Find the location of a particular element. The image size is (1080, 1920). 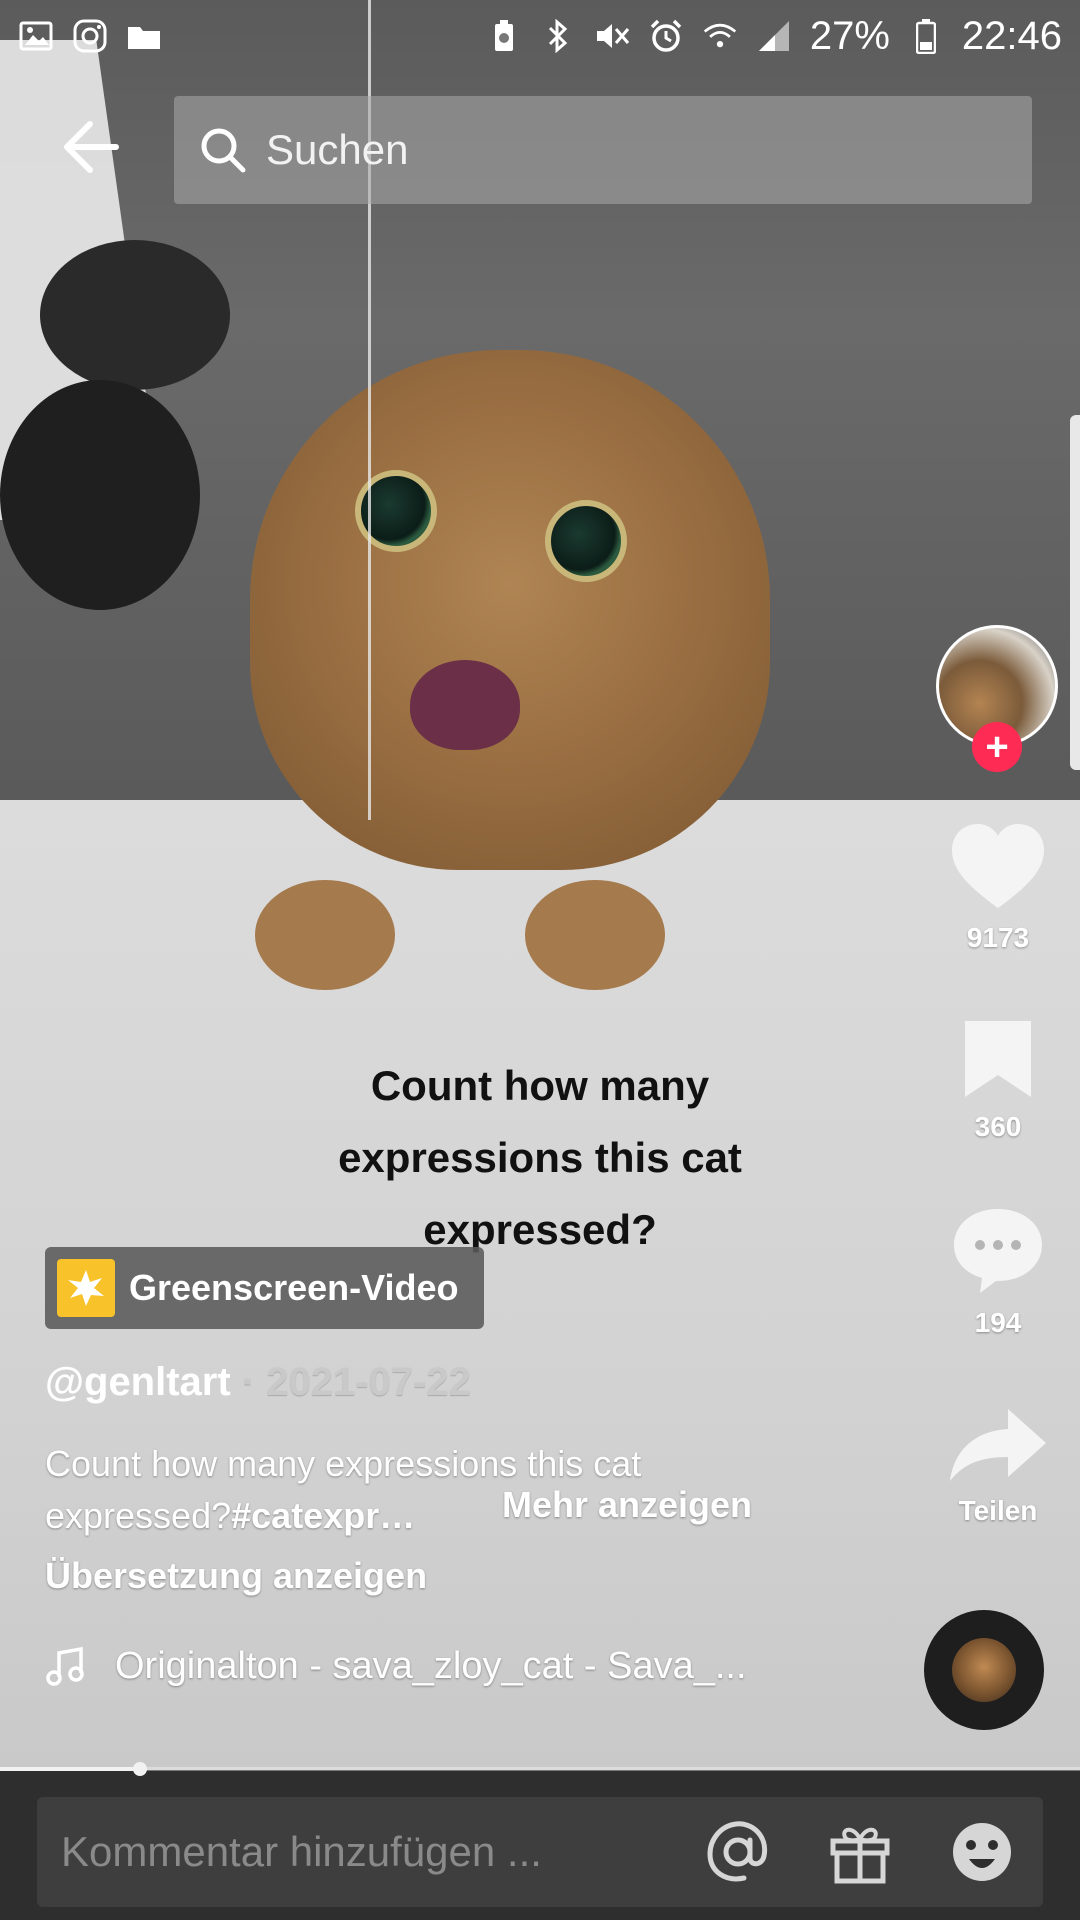

username-link: @genltart is located at coordinates (138, 1382).